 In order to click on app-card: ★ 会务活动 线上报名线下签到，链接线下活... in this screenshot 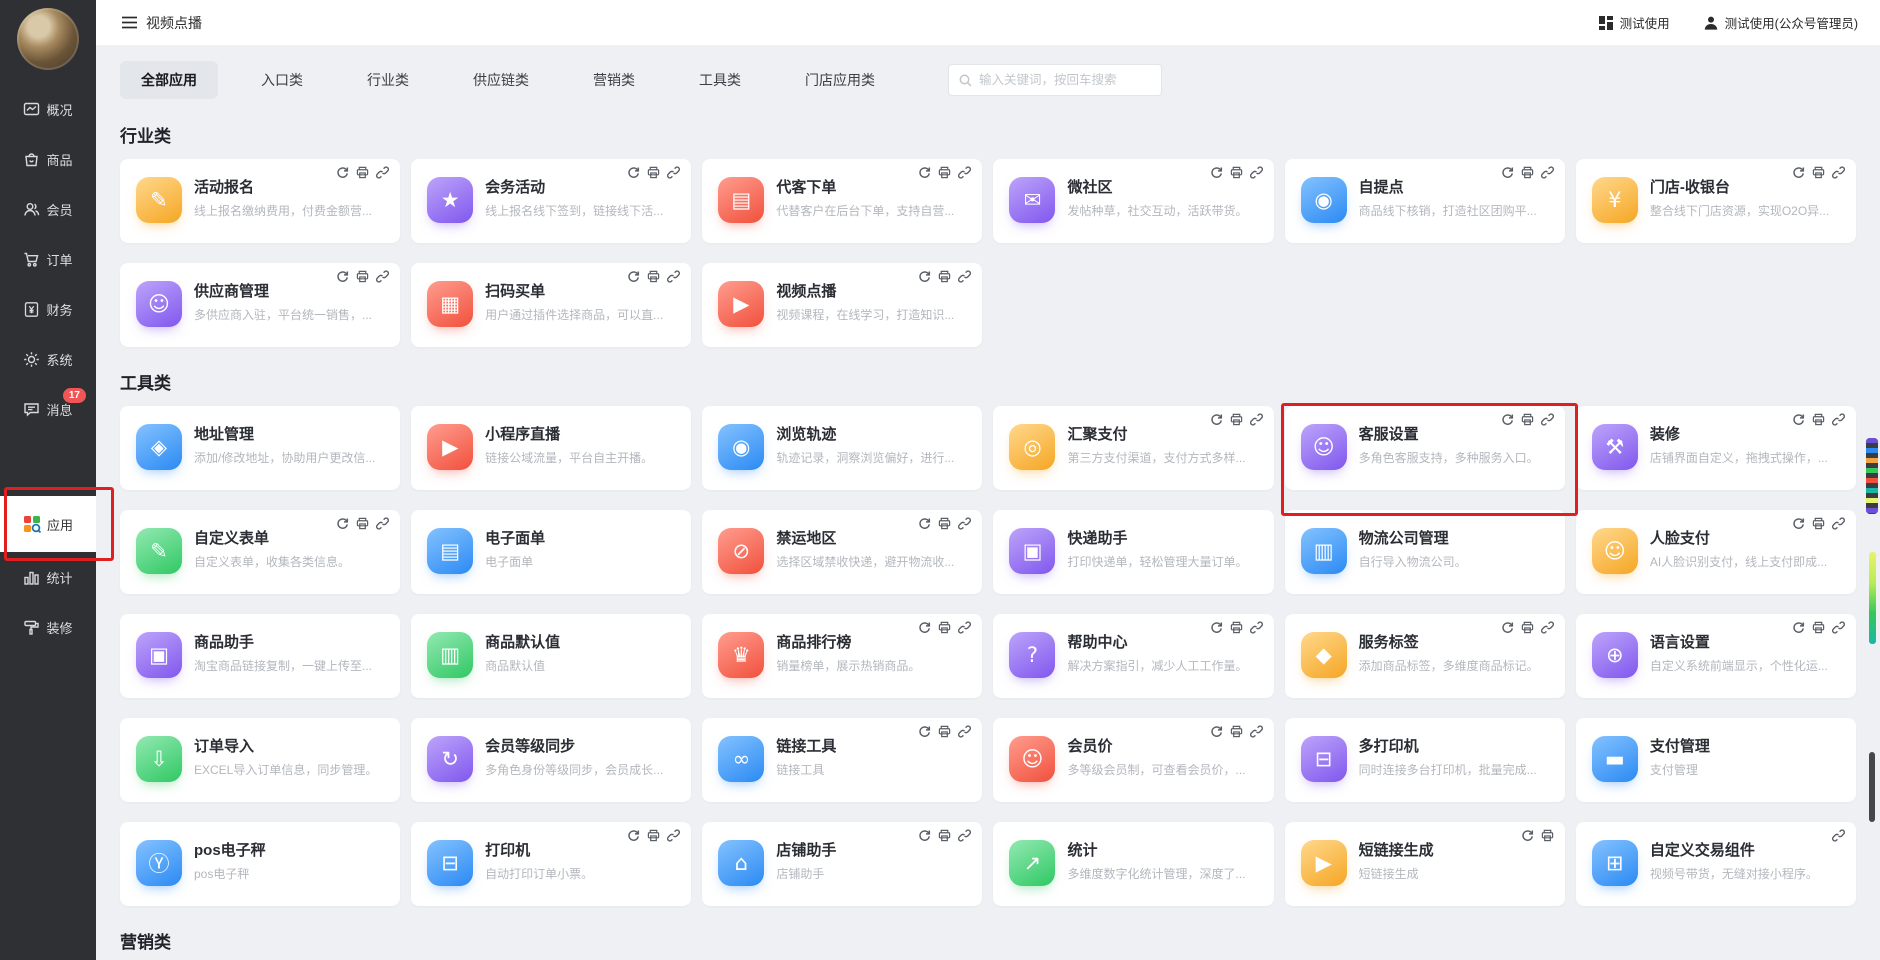, I will do `click(551, 201)`.